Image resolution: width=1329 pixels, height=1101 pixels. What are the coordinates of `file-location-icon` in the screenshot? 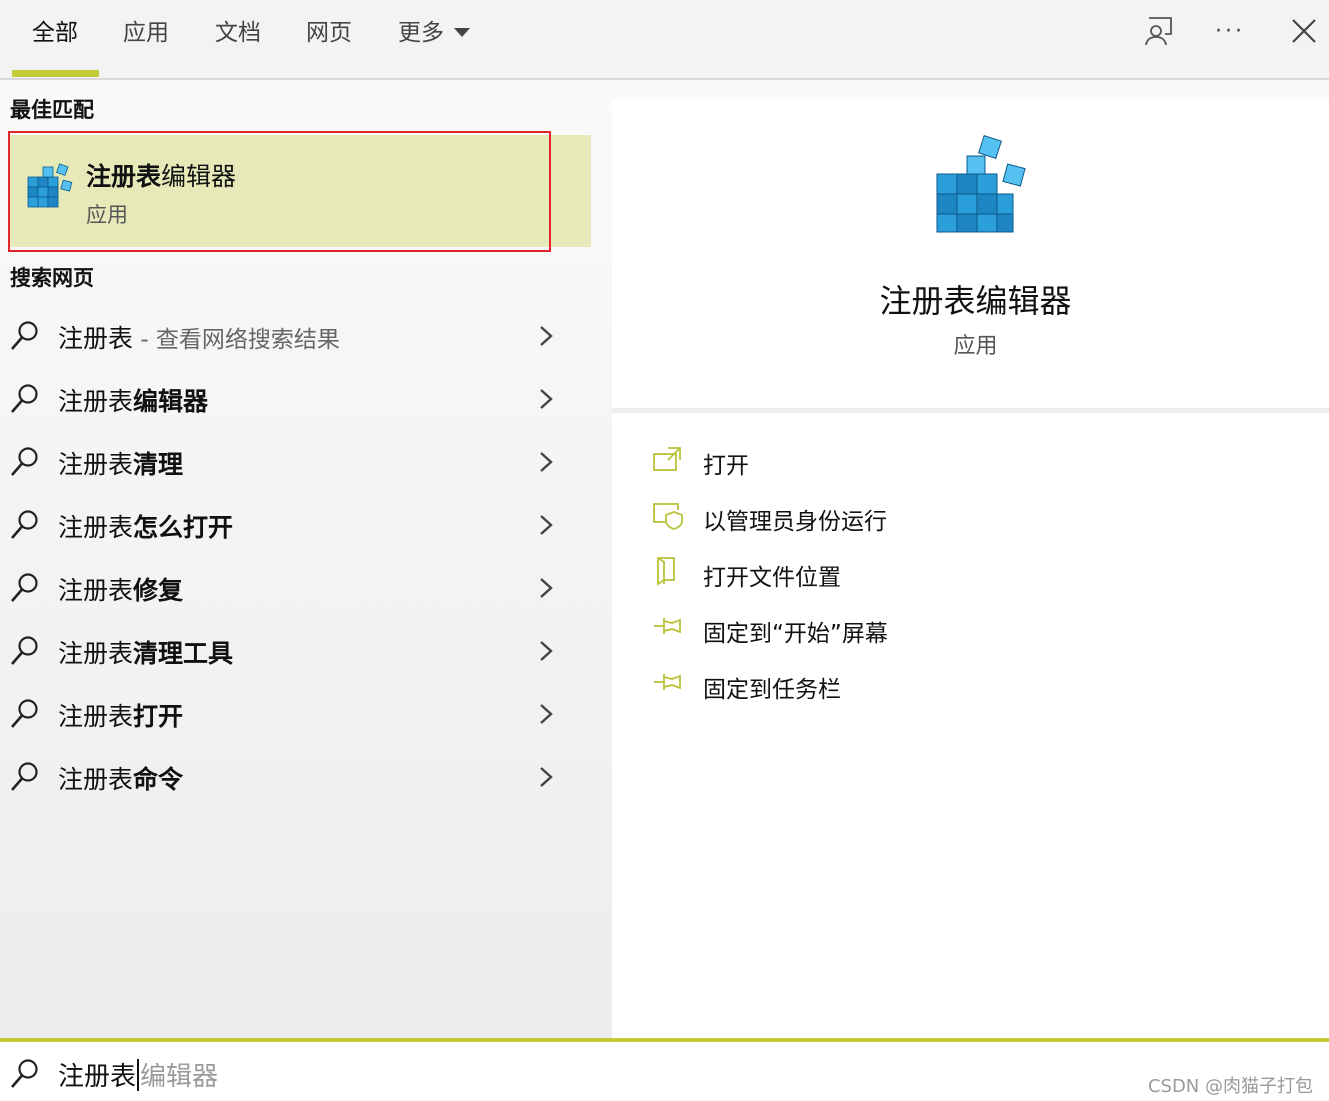 It's located at (666, 571).